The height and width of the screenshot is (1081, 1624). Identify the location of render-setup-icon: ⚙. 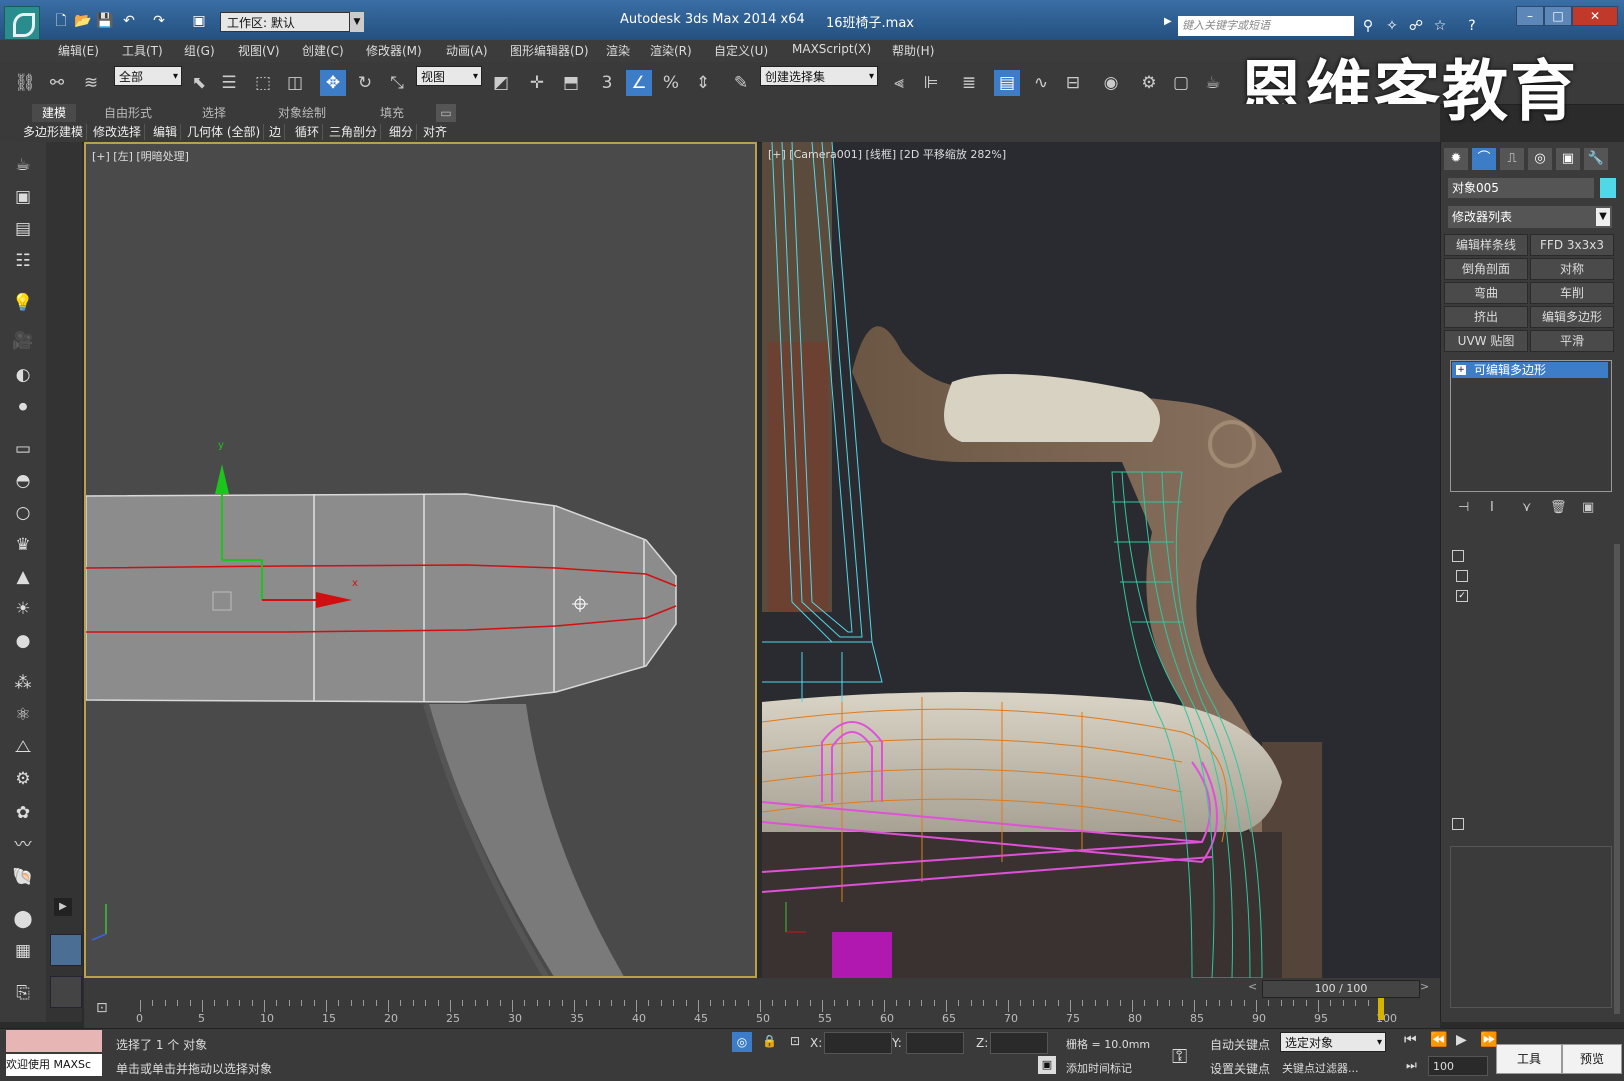
(1149, 83).